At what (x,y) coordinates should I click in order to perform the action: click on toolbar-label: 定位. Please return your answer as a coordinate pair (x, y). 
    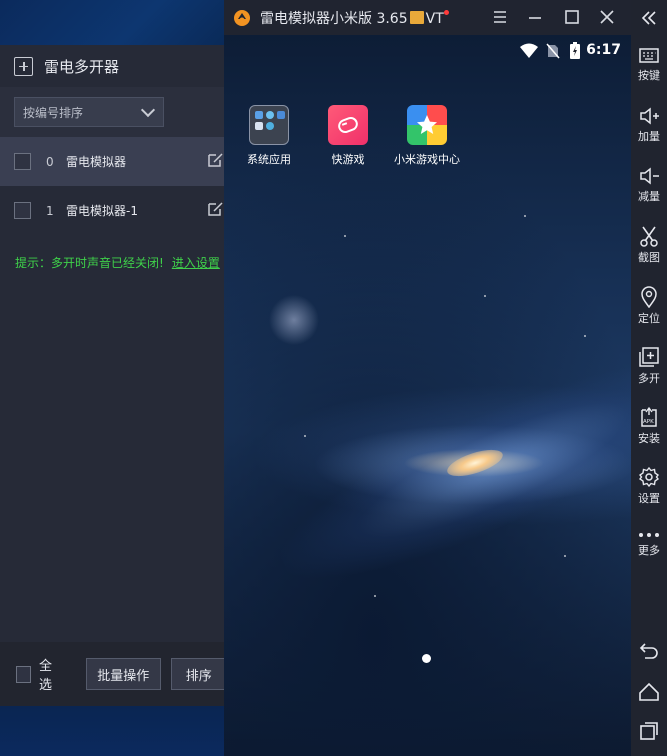
    Looking at the image, I should click on (649, 318).